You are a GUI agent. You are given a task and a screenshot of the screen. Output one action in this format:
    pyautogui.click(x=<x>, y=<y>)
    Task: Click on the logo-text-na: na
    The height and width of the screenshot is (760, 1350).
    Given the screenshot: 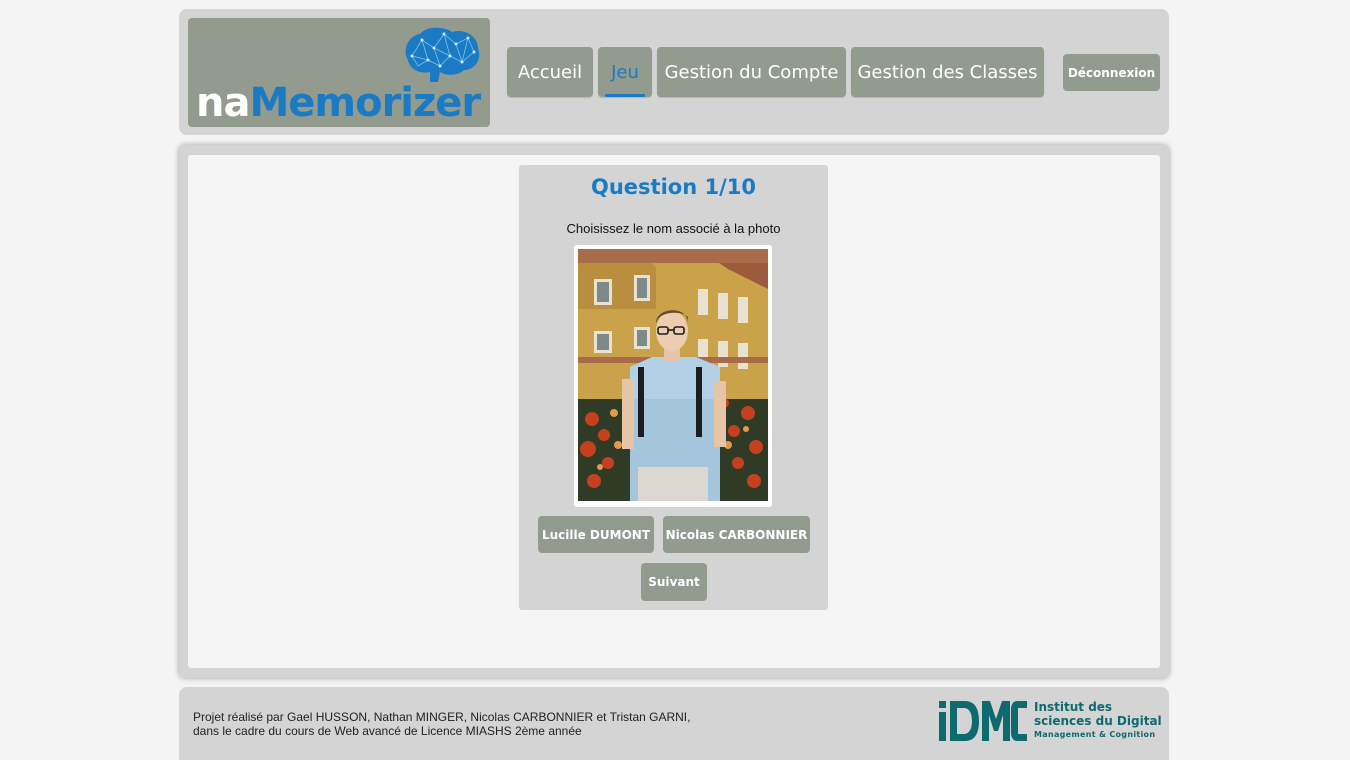 What is the action you would take?
    pyautogui.click(x=223, y=103)
    